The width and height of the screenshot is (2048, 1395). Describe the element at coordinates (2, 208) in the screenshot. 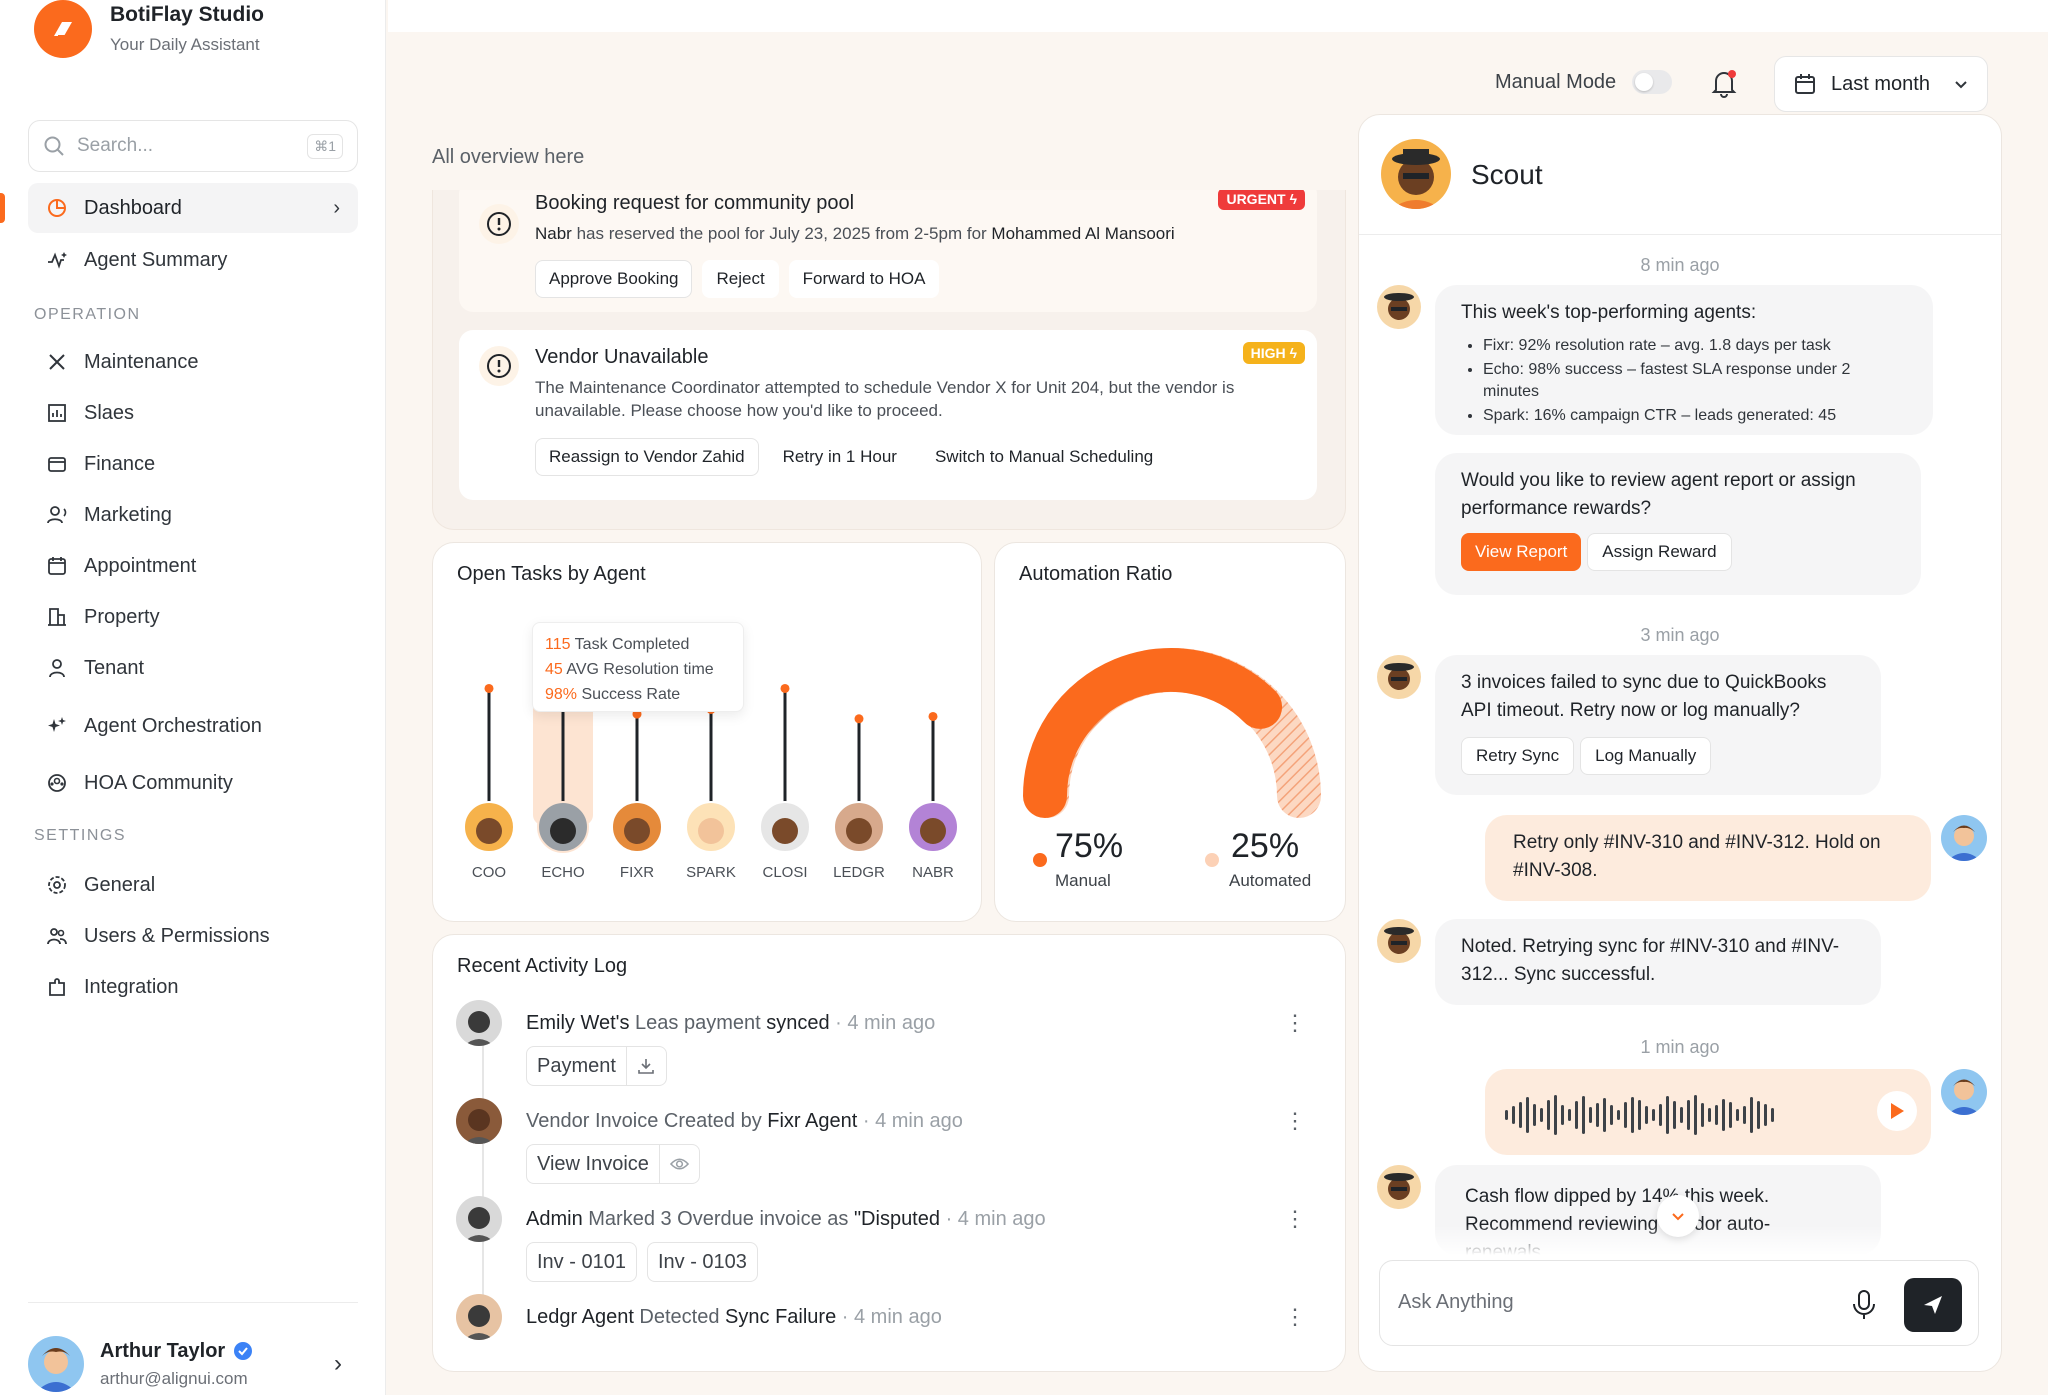

I see `active-indicator` at that location.